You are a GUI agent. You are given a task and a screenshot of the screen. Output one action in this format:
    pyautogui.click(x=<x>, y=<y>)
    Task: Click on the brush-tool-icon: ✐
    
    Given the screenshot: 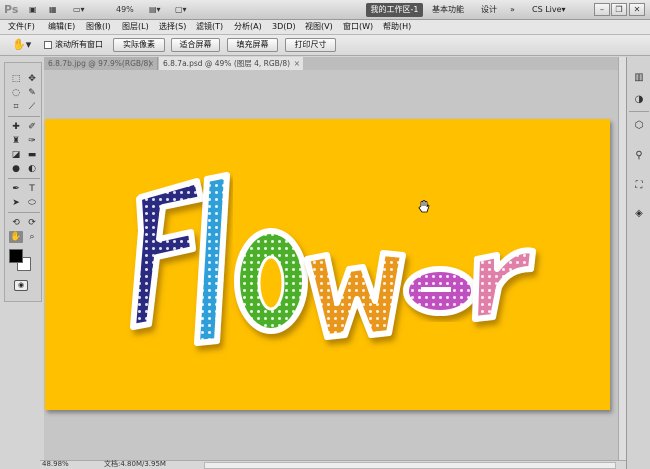 What is the action you would take?
    pyautogui.click(x=32, y=127)
    